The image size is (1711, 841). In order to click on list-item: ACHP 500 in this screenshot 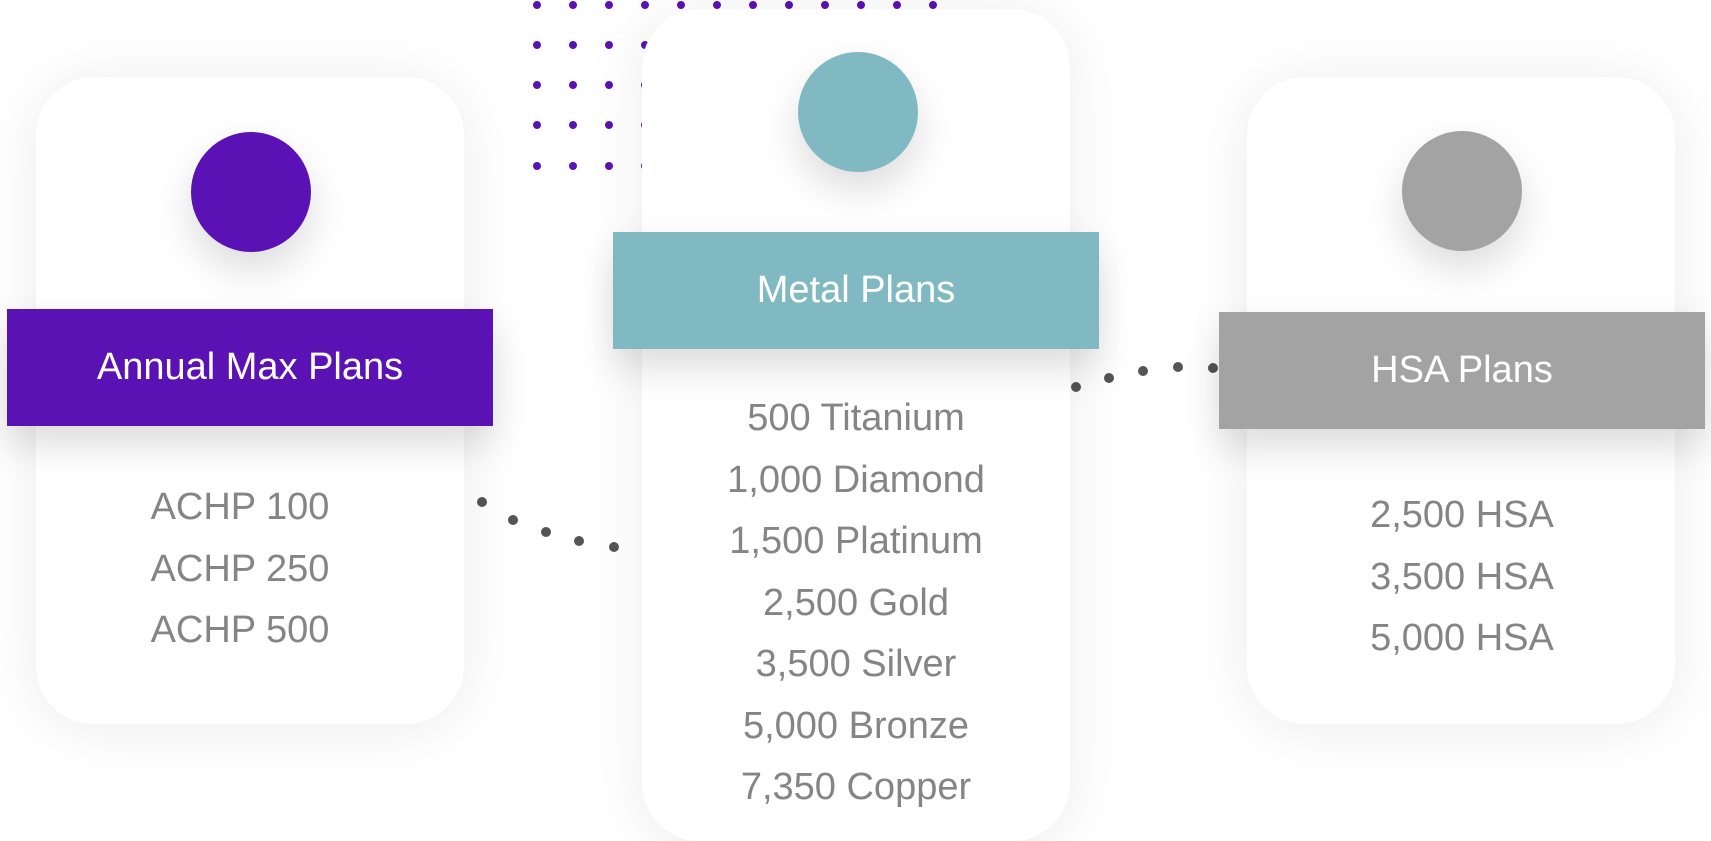, I will do `click(240, 630)`.